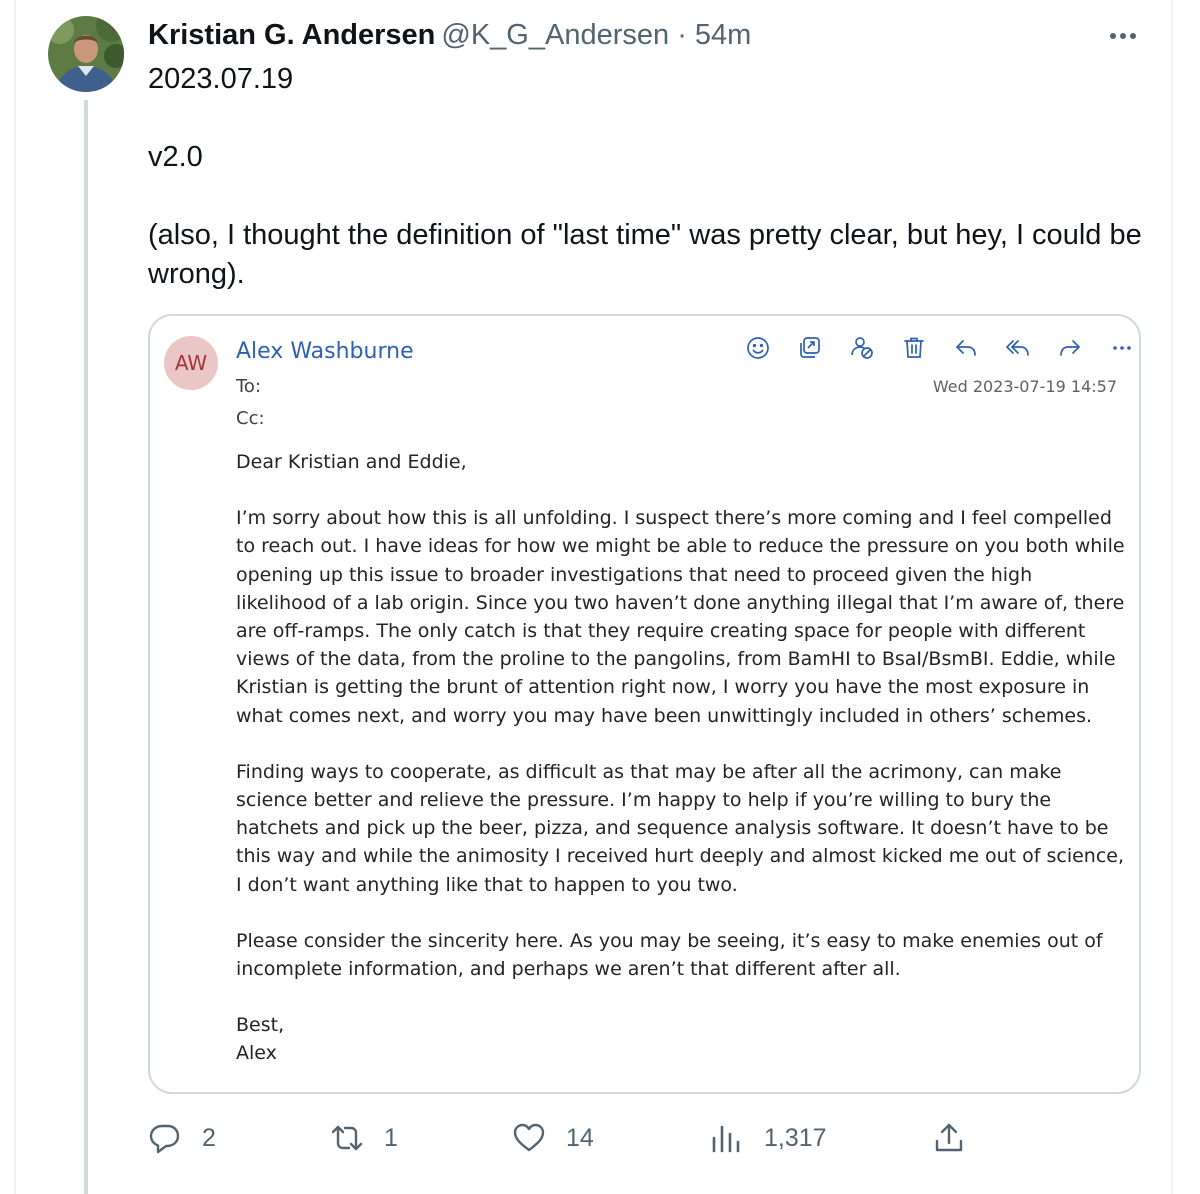  I want to click on tweet-header: Kristian G. Andersen @K_G_Andersen · 54m, so click(449, 35).